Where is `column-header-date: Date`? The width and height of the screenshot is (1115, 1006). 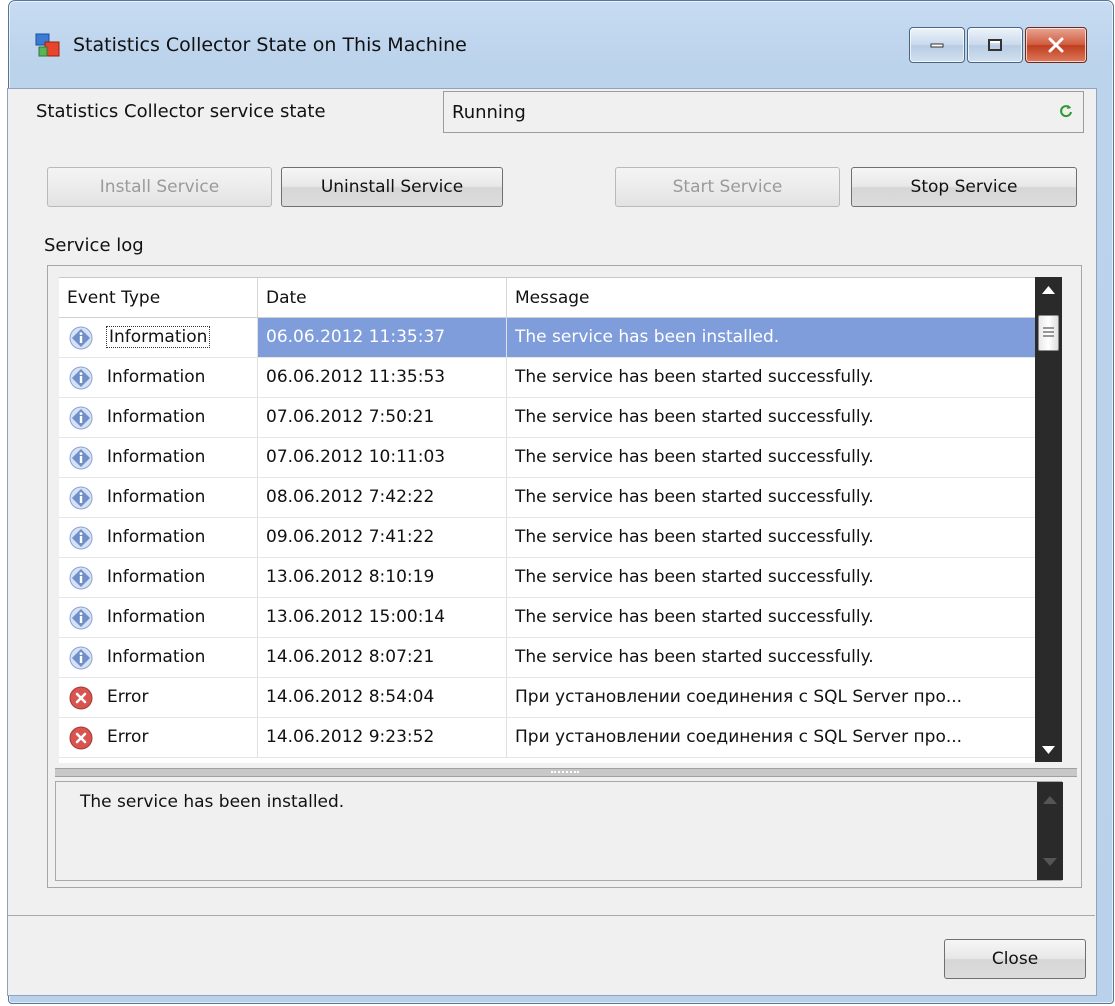
column-header-date: Date is located at coordinates (382, 298).